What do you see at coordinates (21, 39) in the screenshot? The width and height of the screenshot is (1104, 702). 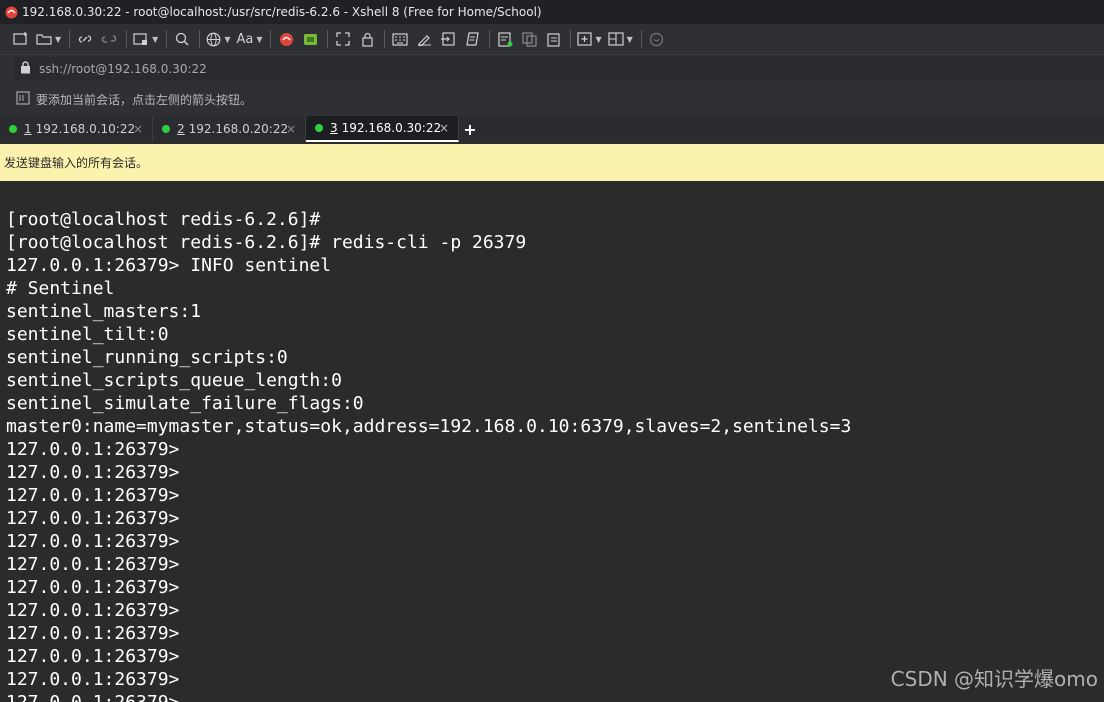 I see `new-session-icon` at bounding box center [21, 39].